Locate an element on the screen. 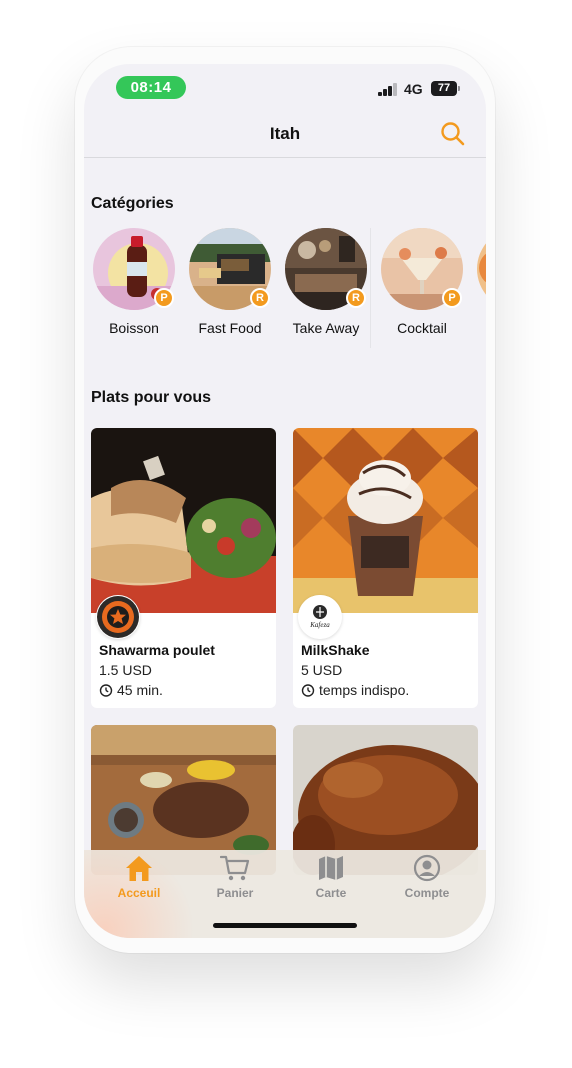 The width and height of the screenshot is (572, 1068). category-label: Boisson is located at coordinates (134, 328).